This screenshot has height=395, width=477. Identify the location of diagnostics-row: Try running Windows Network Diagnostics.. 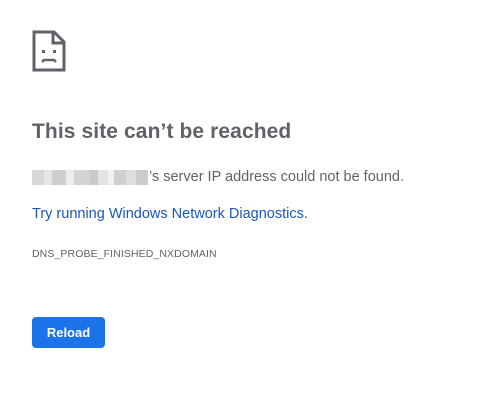
(170, 214).